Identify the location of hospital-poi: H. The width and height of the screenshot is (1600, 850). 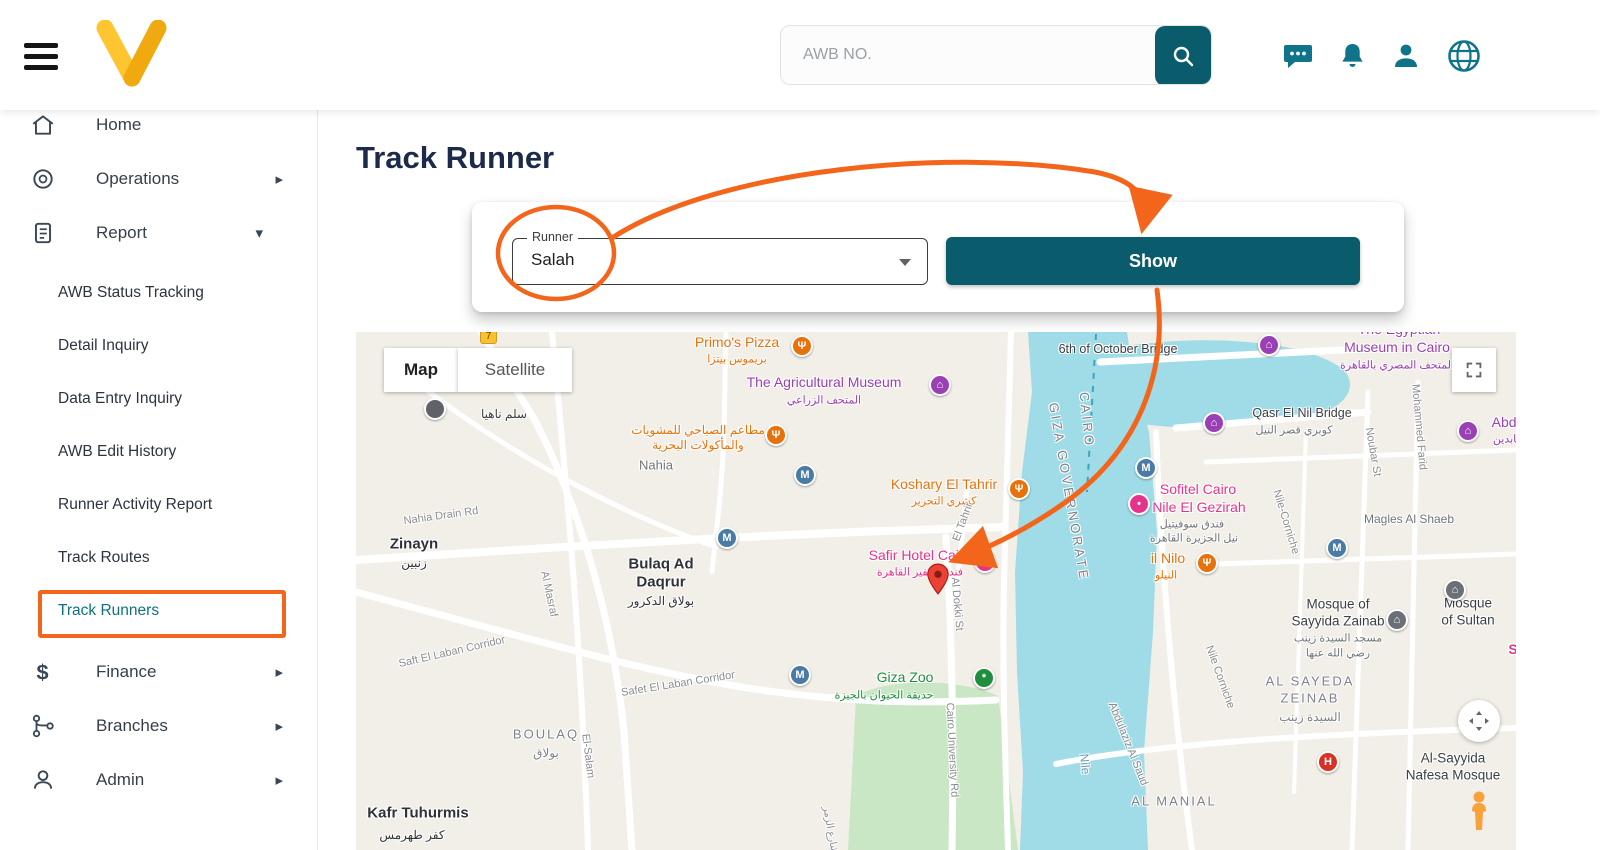
(1328, 762).